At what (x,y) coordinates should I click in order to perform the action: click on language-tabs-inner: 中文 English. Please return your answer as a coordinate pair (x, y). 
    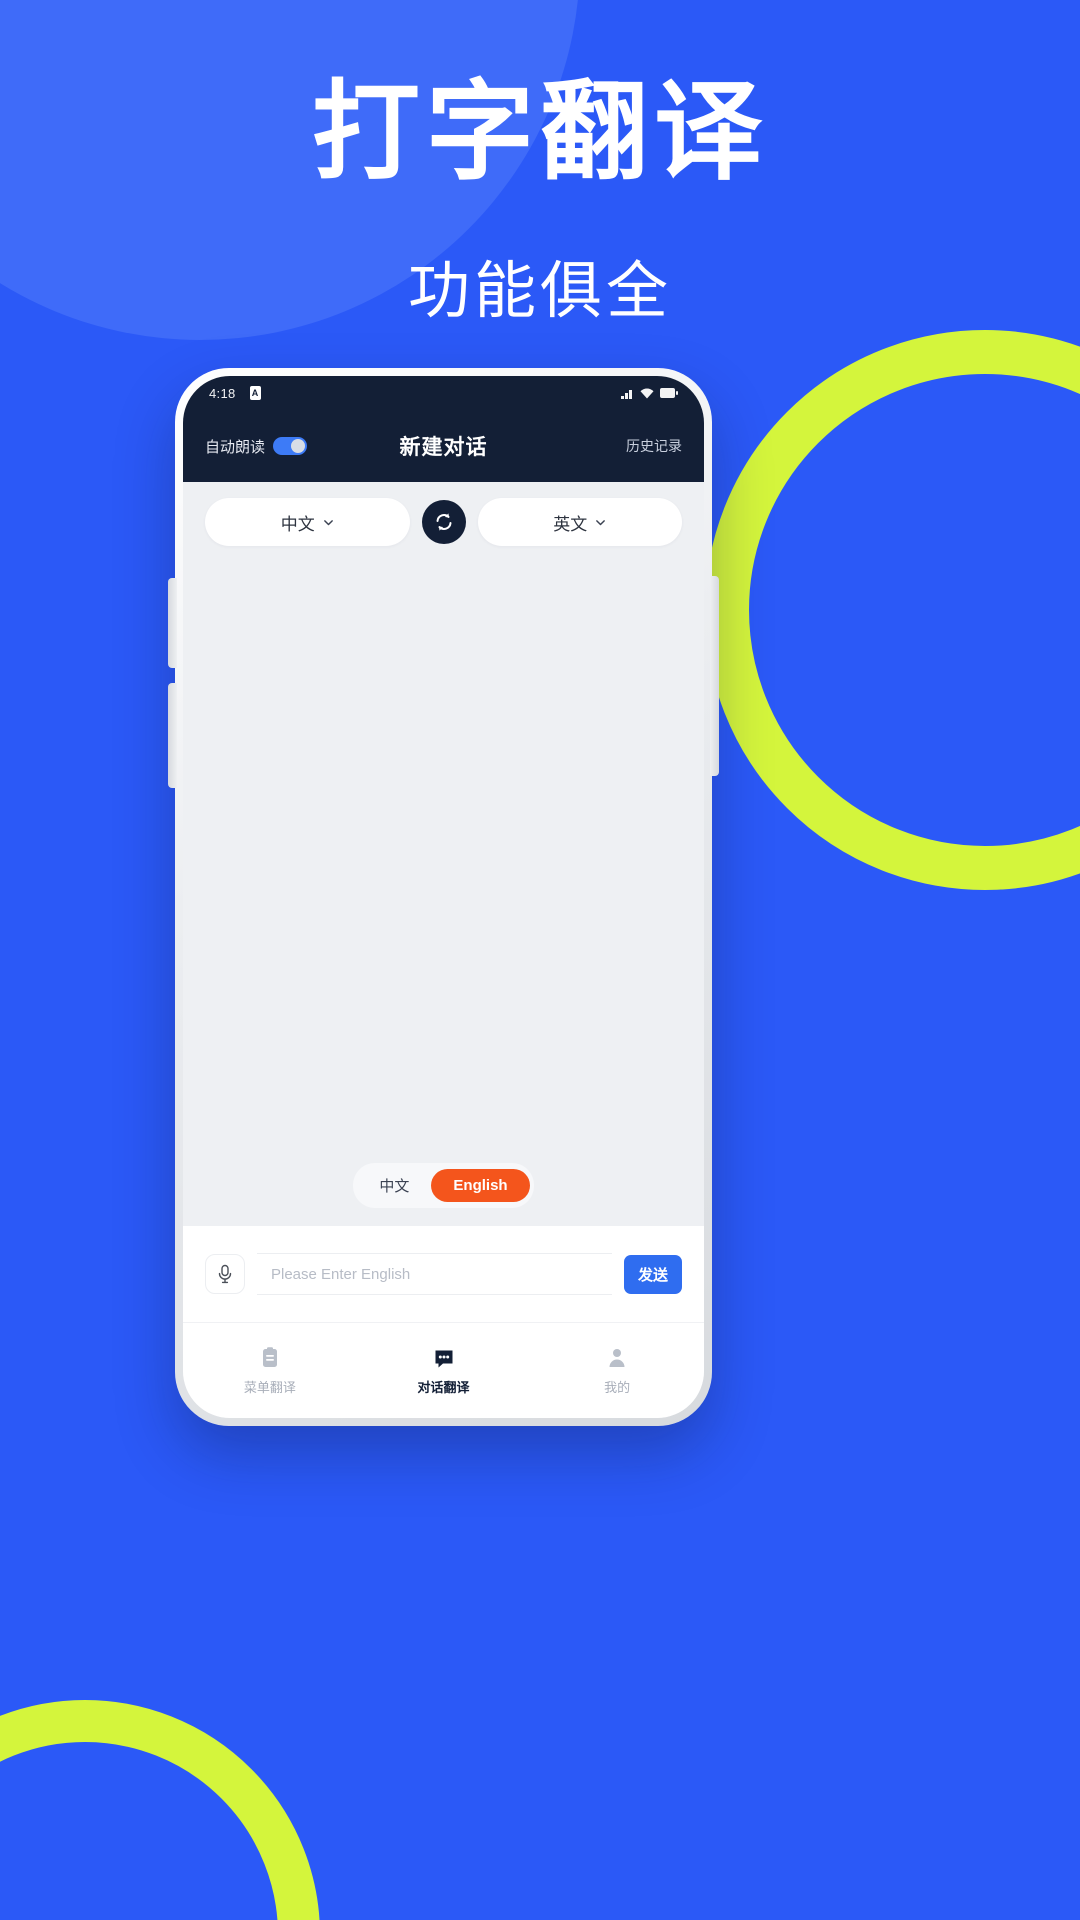
    Looking at the image, I should click on (443, 1185).